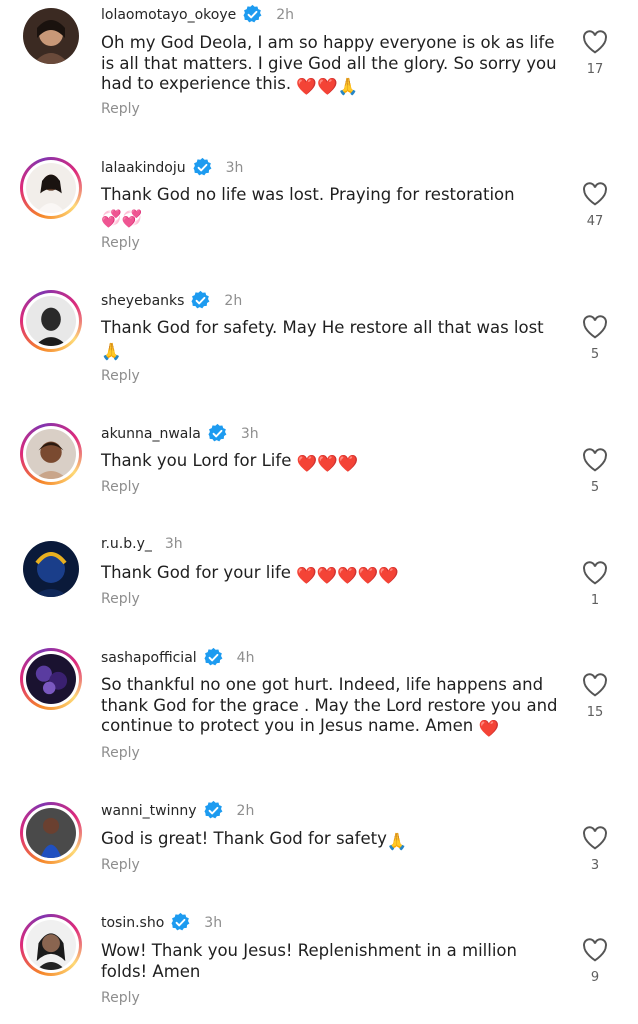 Image resolution: width=638 pixels, height=1024 pixels. Describe the element at coordinates (168, 15) in the screenshot. I see `username: lolaomotayo_okoye` at that location.